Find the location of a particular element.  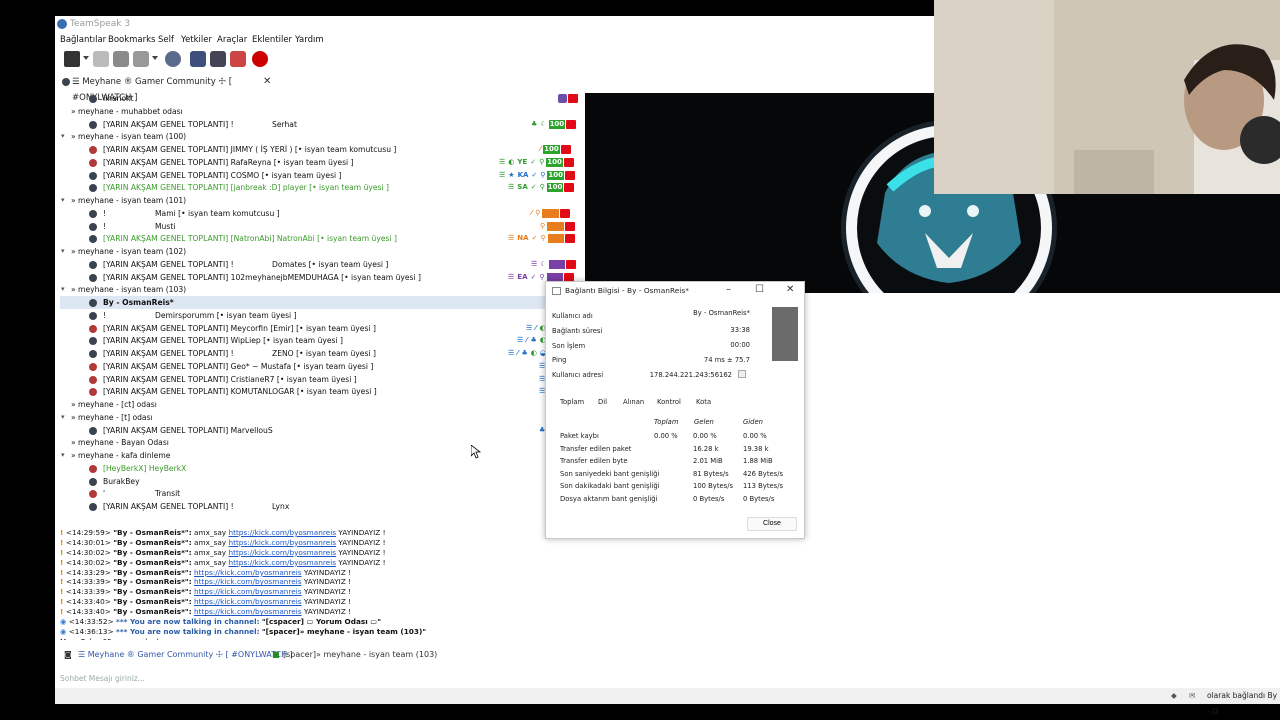

channel-row: » meyhane - muhabbet odası is located at coordinates (320, 111).